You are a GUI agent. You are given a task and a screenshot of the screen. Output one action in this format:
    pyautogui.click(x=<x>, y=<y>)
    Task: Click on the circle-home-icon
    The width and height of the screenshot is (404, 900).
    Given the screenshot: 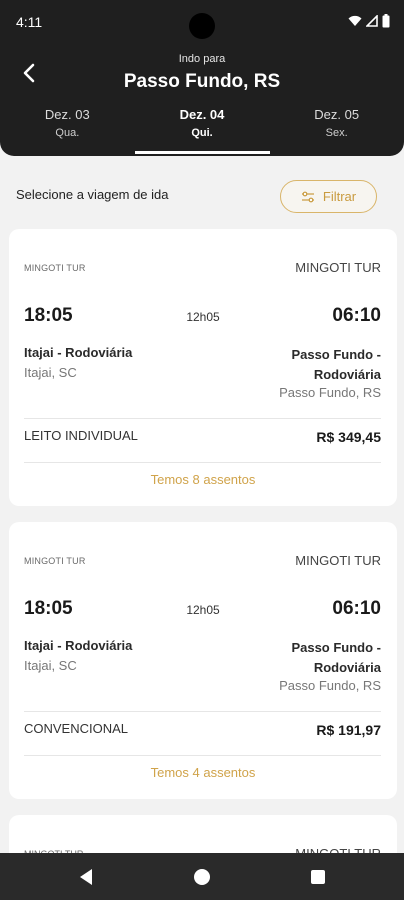 What is the action you would take?
    pyautogui.click(x=202, y=877)
    